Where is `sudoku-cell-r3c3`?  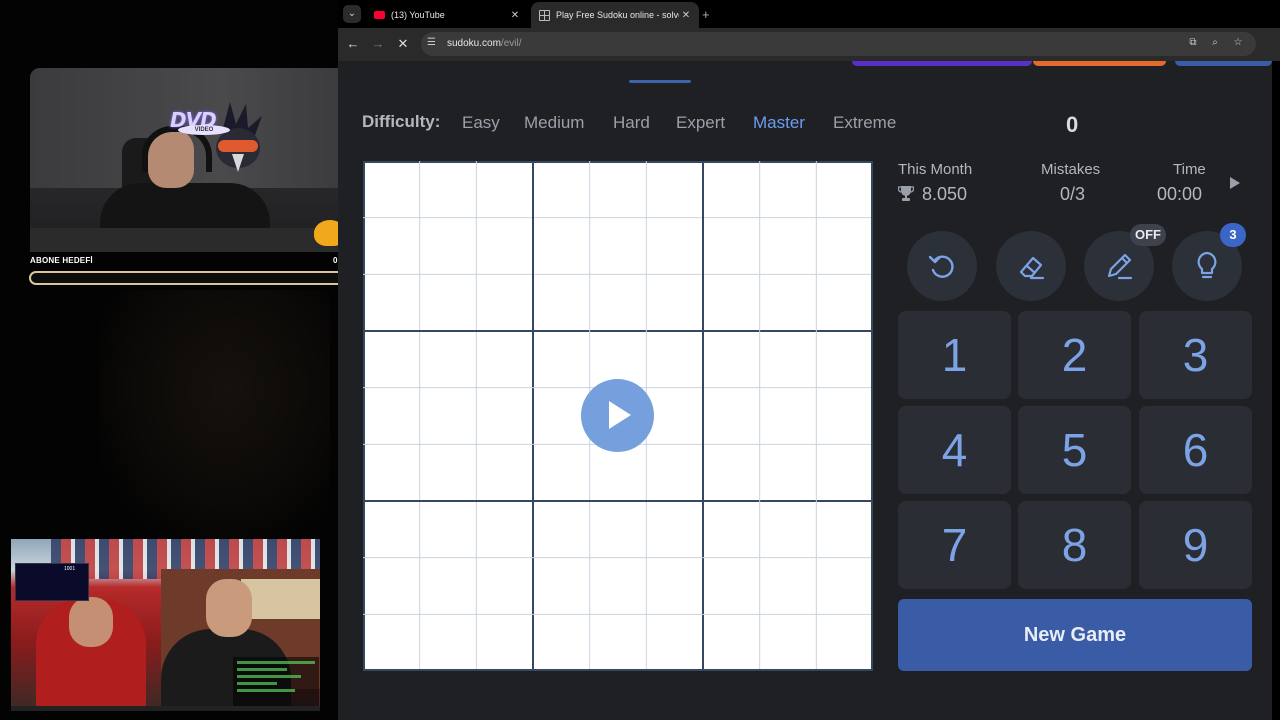
sudoku-cell-r3c3 is located at coordinates (504, 302).